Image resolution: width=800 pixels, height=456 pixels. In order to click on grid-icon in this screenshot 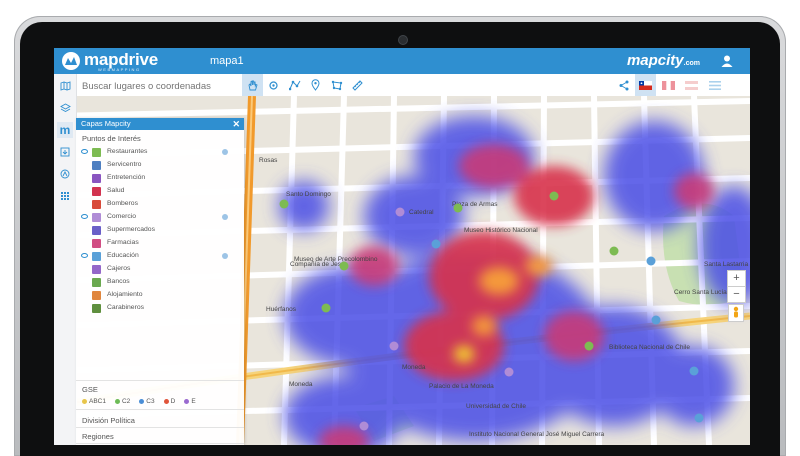, I will do `click(65, 196)`.